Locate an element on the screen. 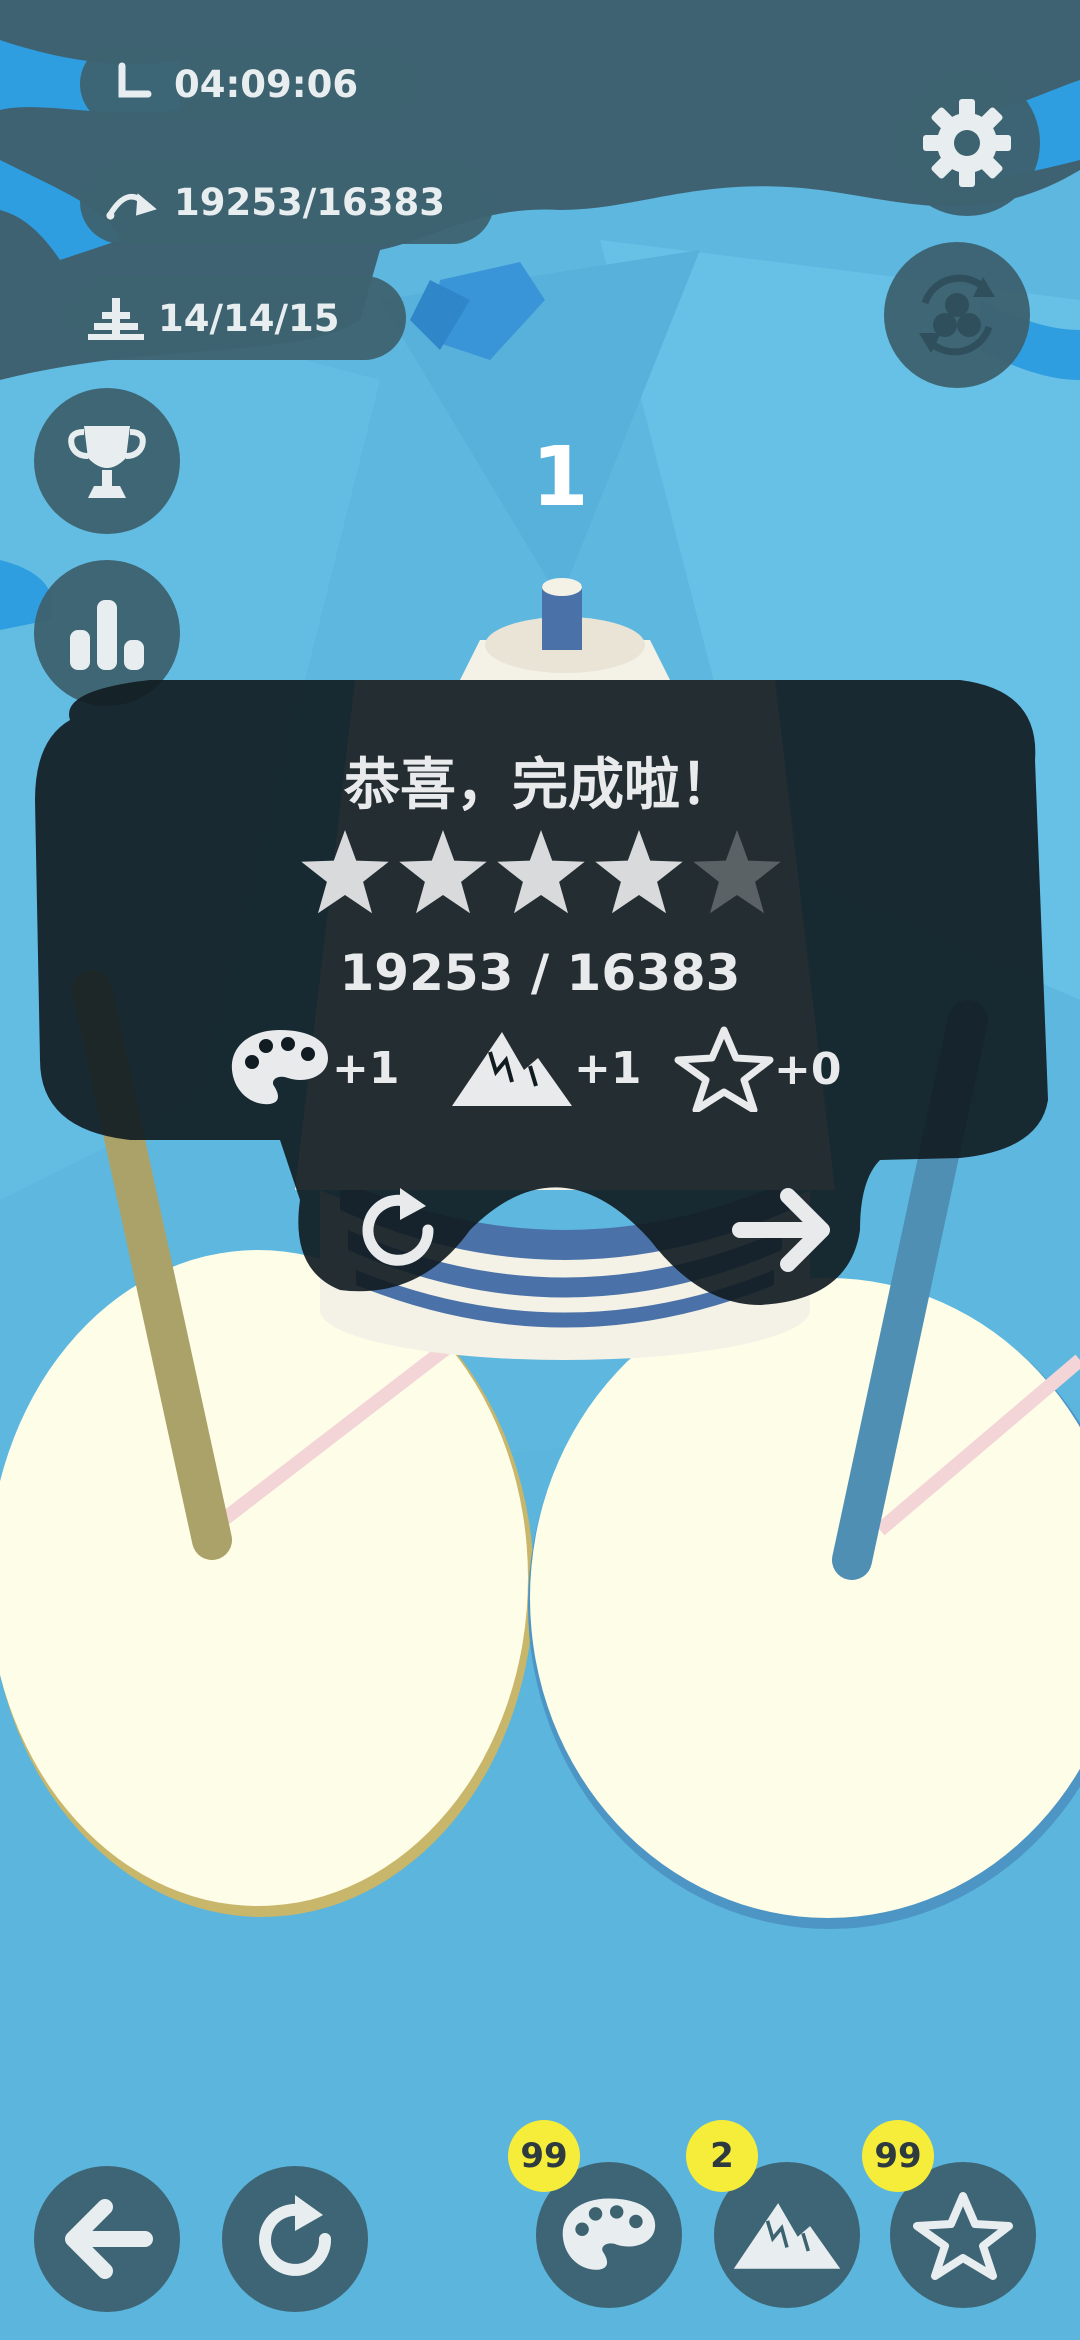 The width and height of the screenshot is (1080, 2340). replay-button is located at coordinates (400, 1230).